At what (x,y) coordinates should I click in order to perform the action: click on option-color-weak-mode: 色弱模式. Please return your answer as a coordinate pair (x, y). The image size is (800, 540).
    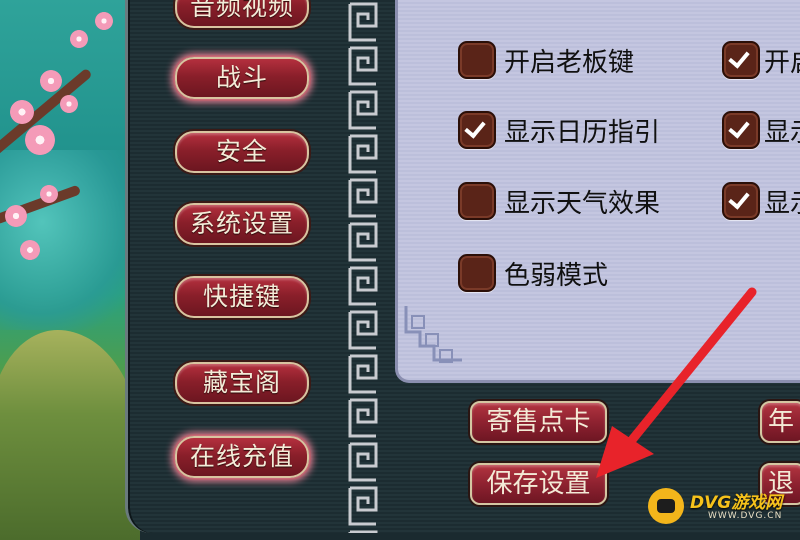
    Looking at the image, I should click on (533, 273).